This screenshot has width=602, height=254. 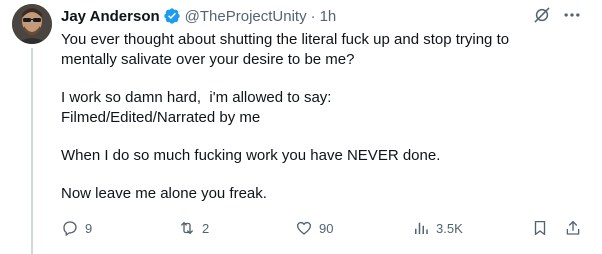 What do you see at coordinates (206, 228) in the screenshot?
I see `repost-count: 2` at bounding box center [206, 228].